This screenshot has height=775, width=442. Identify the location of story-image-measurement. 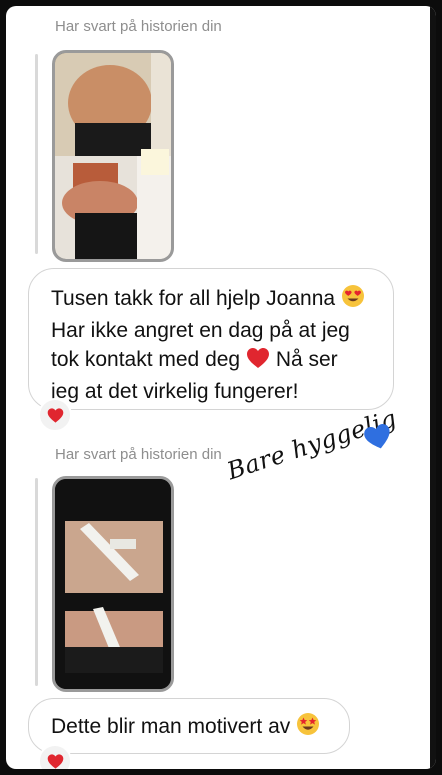
(113, 584).